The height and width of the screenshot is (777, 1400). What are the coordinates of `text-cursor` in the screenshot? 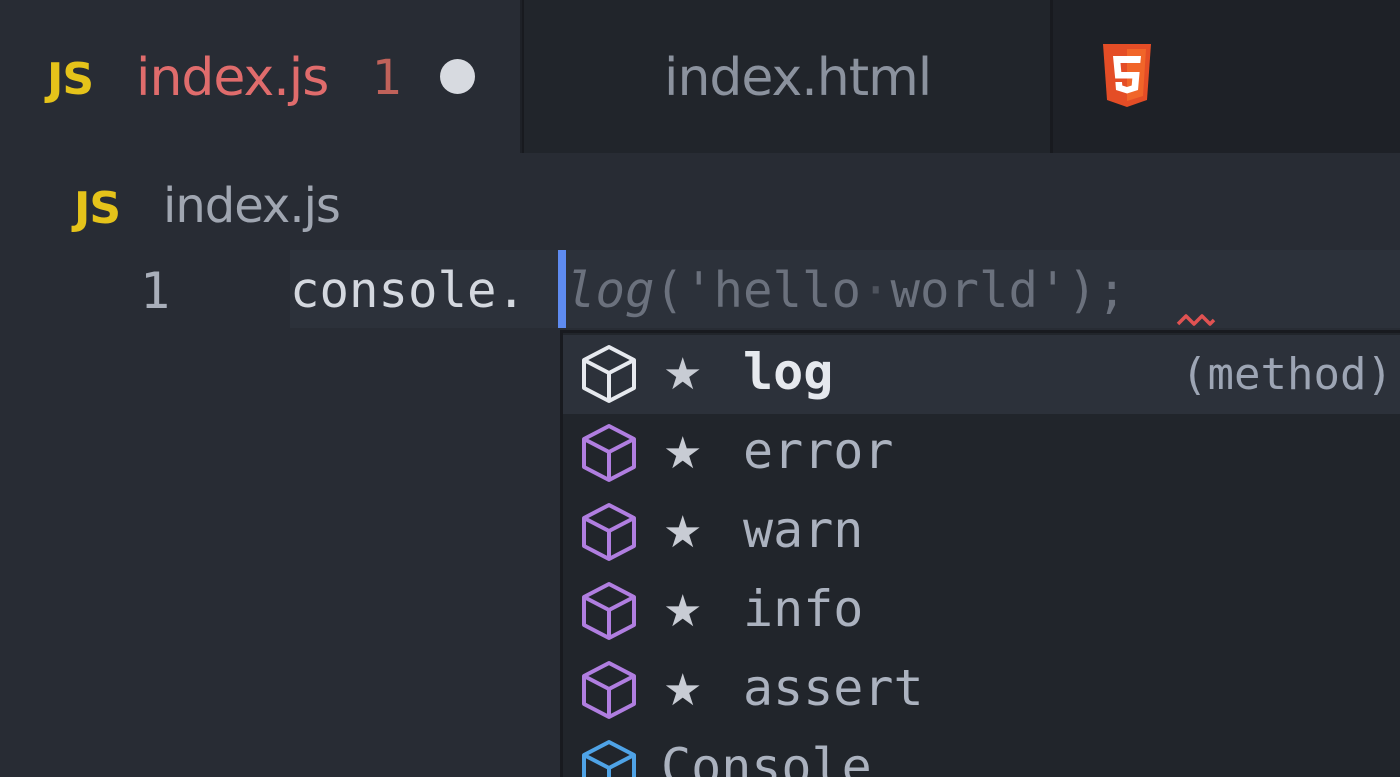 It's located at (562, 289).